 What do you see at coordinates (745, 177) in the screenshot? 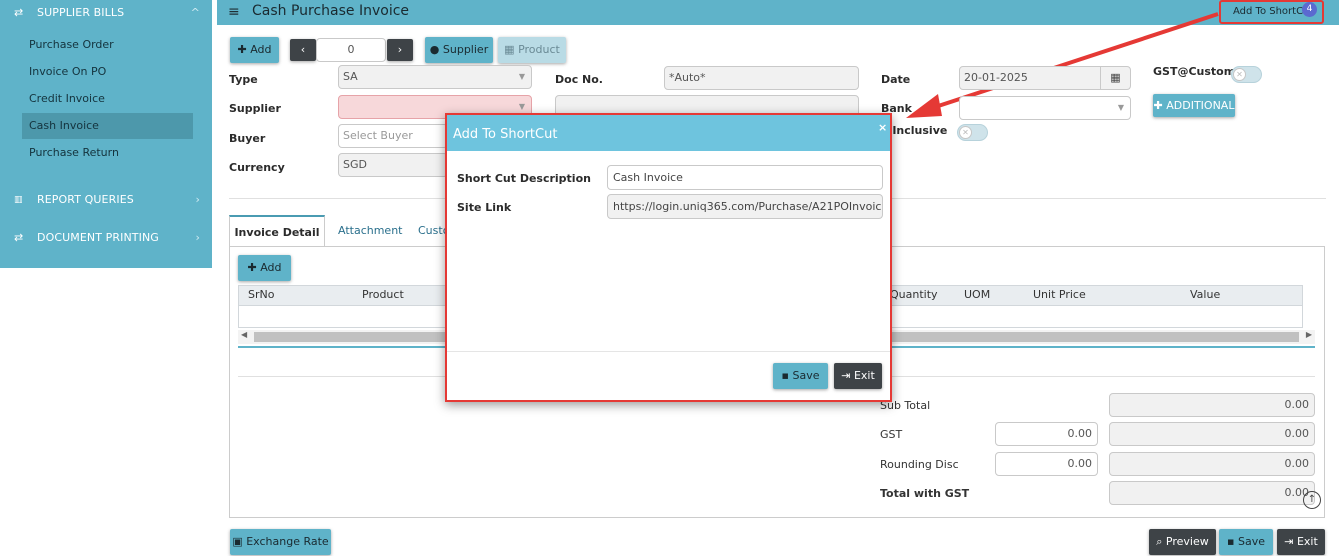
I see `shortcut-description-input: Cash Invoice` at bounding box center [745, 177].